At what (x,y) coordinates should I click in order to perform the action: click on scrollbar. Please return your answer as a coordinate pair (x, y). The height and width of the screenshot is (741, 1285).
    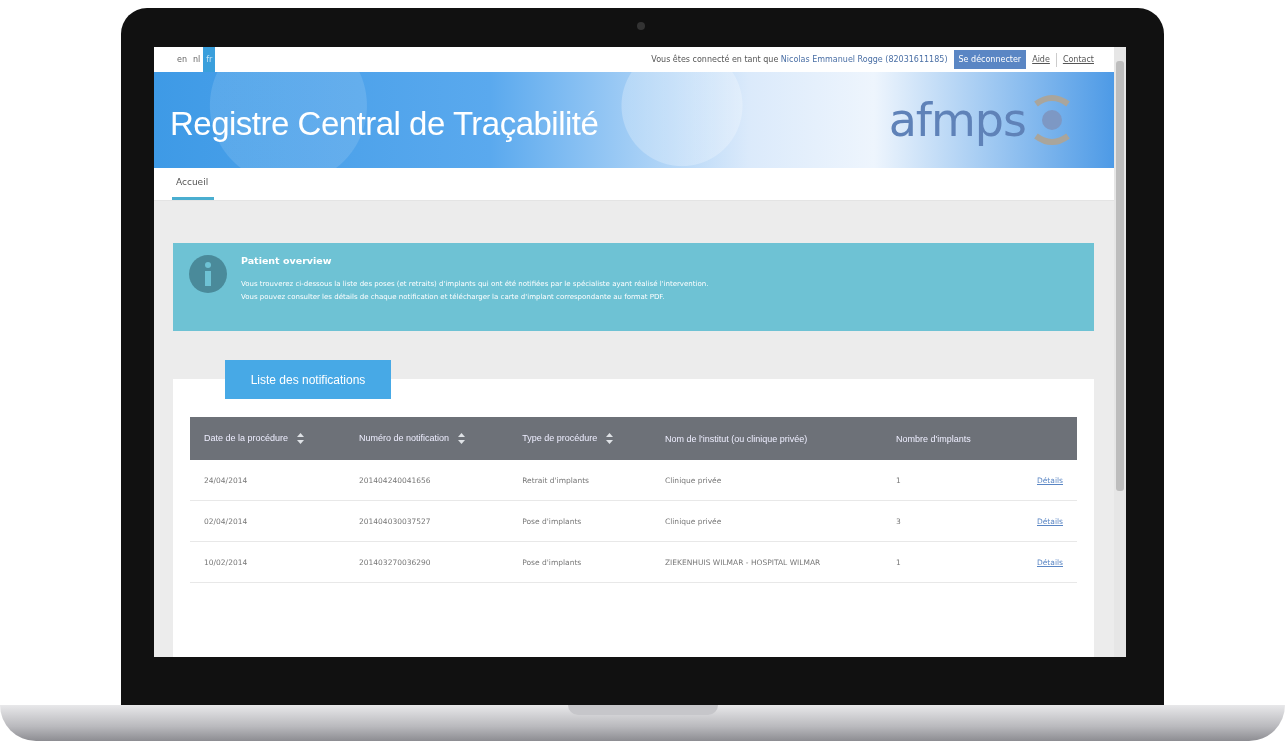
    Looking at the image, I should click on (1120, 352).